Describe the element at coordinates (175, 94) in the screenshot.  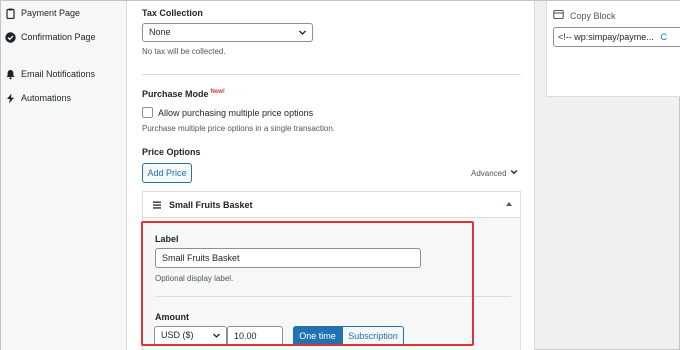
I see `purchase-mode-title-text: Purchase Mode` at that location.